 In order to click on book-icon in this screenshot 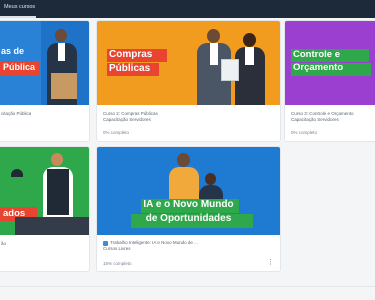, I will do `click(105, 243)`.